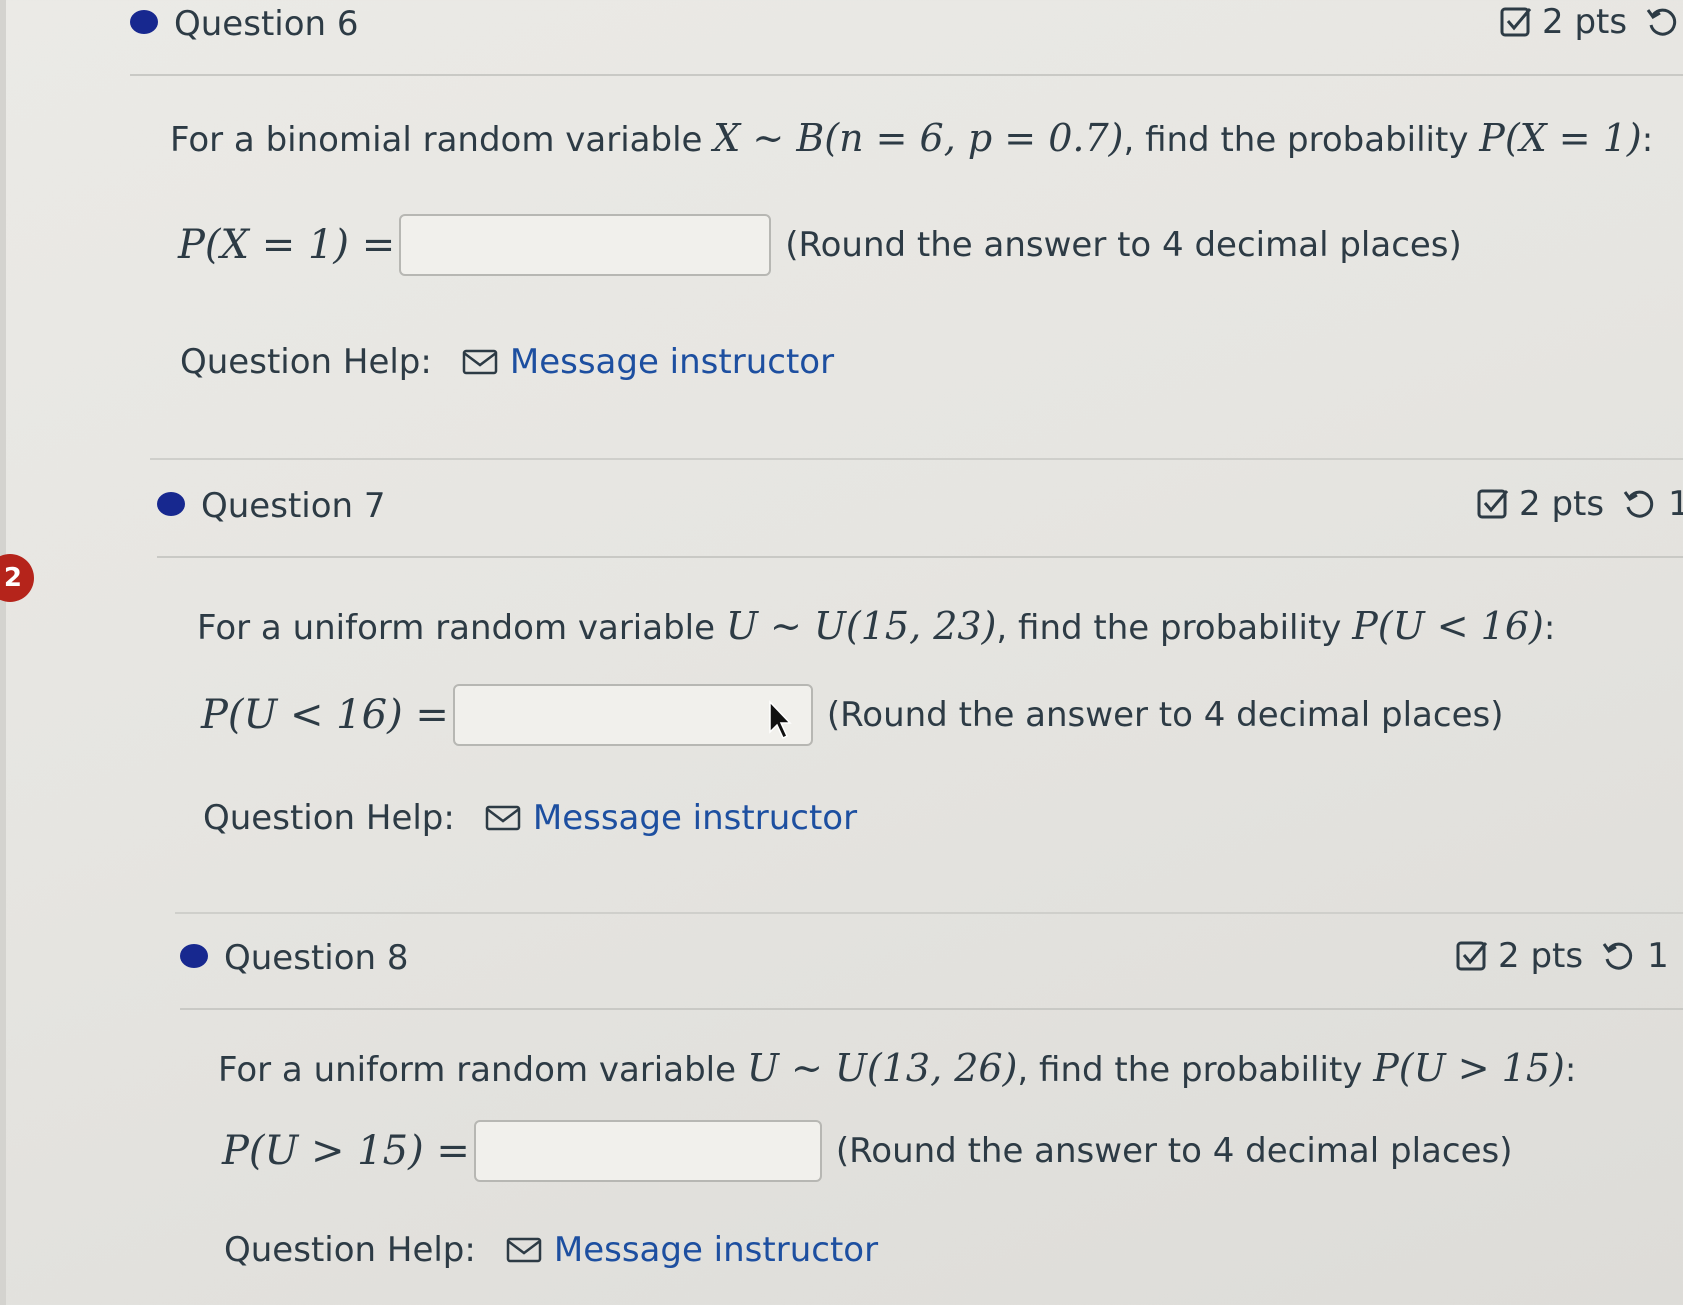 The height and width of the screenshot is (1305, 1683). Describe the element at coordinates (266, 24) in the screenshot. I see `question-title: Question 6` at that location.